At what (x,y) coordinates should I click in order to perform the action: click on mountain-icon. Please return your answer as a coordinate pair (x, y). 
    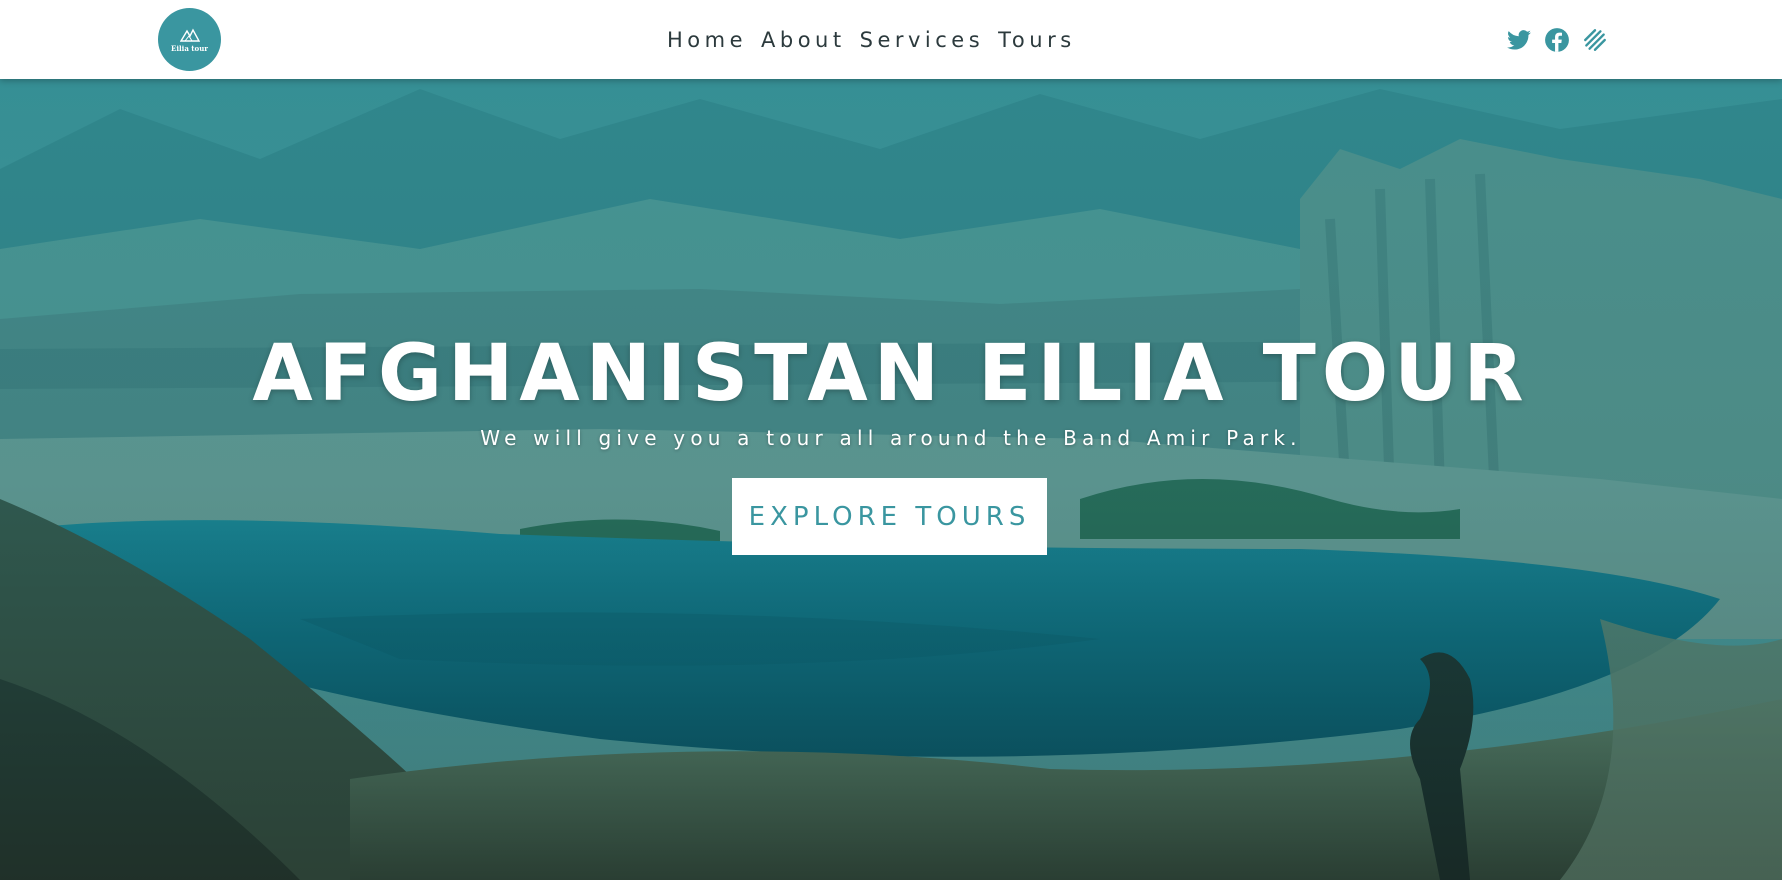
    Looking at the image, I should click on (189, 35).